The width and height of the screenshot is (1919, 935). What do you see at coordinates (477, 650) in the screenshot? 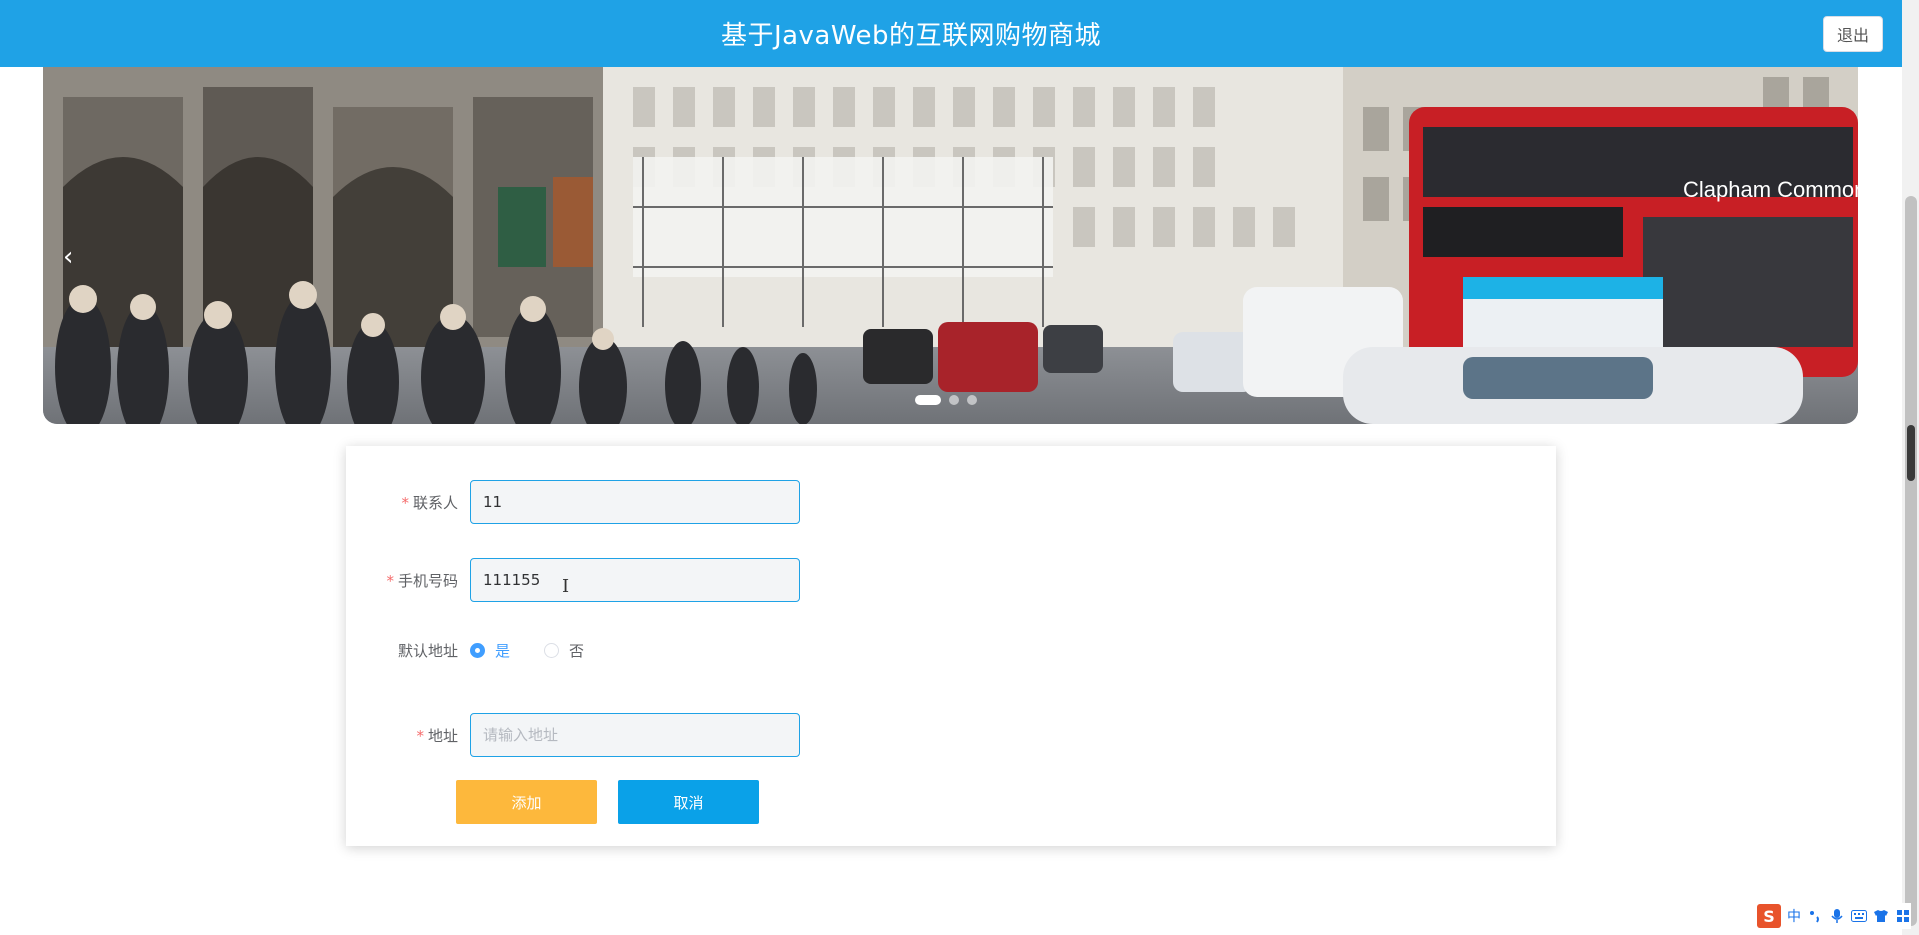
I see `radio-checked-icon` at bounding box center [477, 650].